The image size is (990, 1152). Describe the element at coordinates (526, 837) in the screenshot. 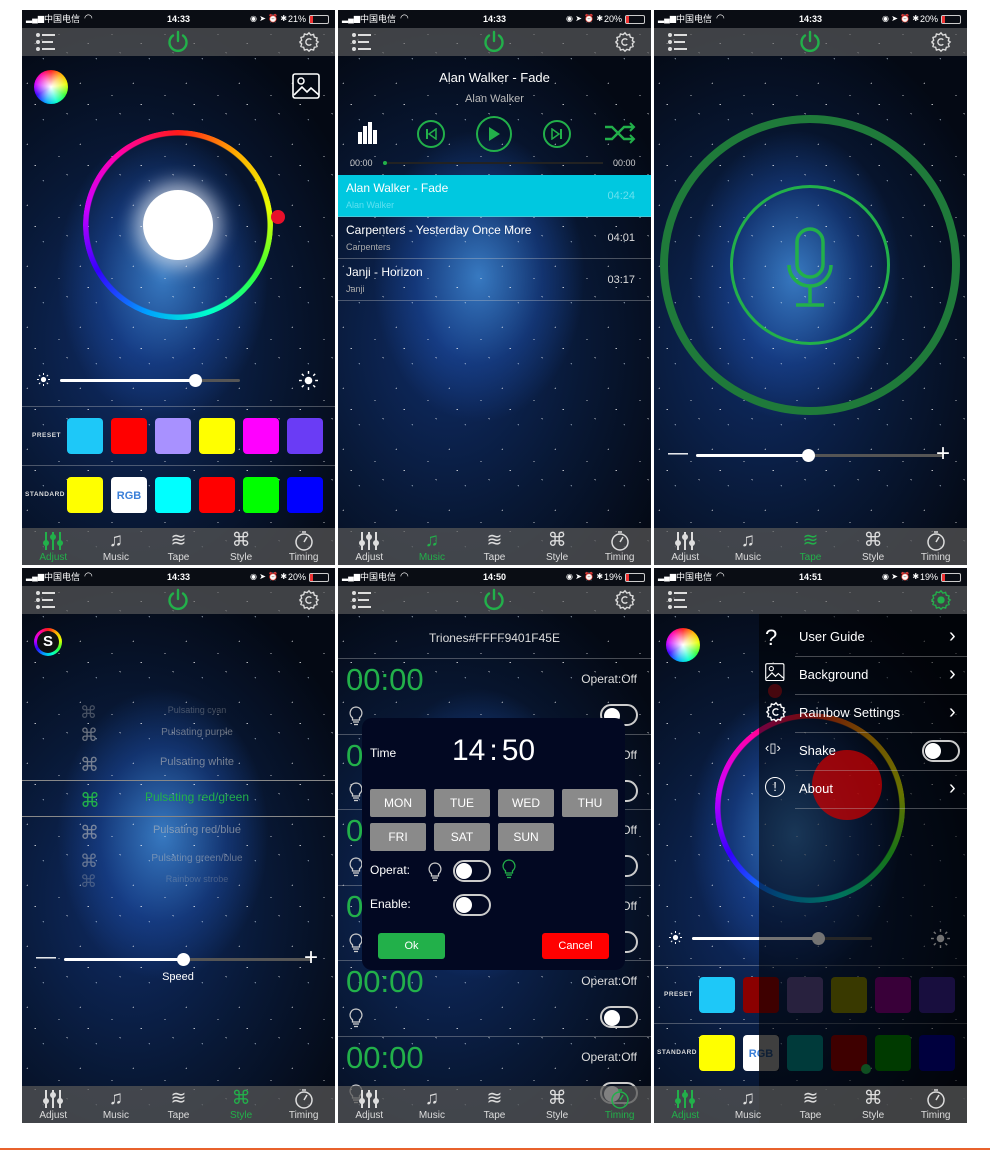

I see `day-button-sun: SUN` at that location.